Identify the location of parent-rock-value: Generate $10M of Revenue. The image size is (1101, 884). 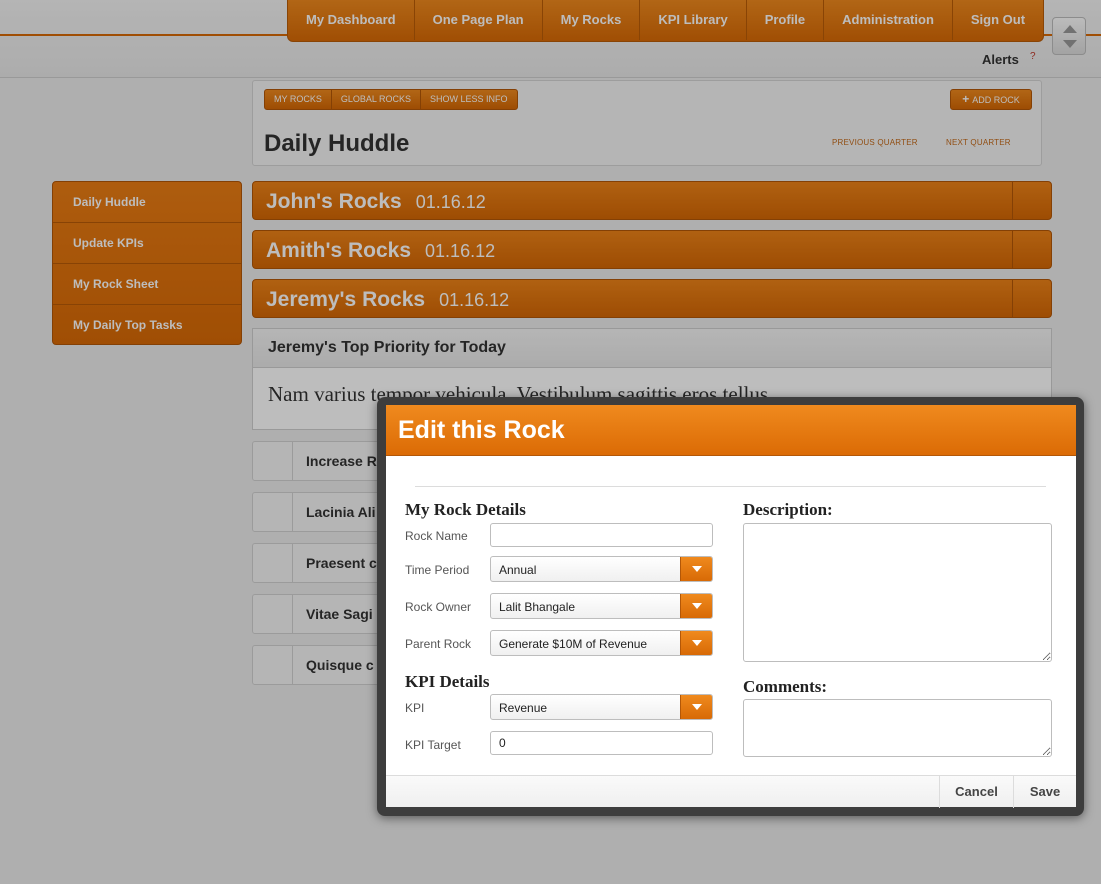
(573, 644).